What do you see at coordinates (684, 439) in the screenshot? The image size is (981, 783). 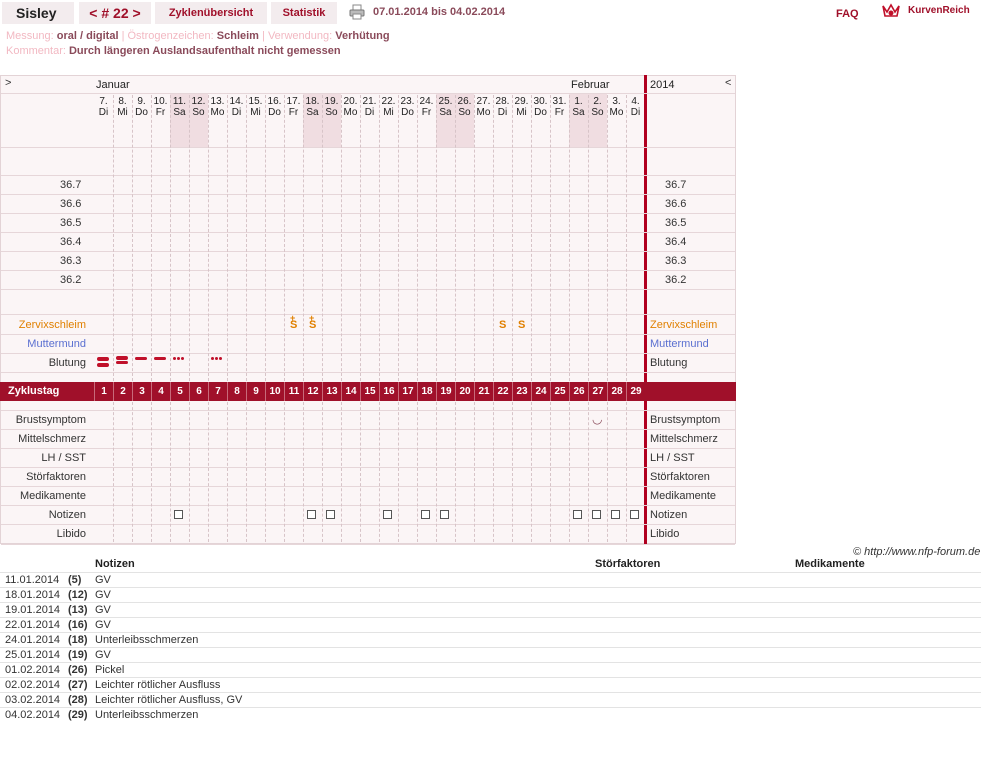 I see `row-label-right: Mittelschmerz` at bounding box center [684, 439].